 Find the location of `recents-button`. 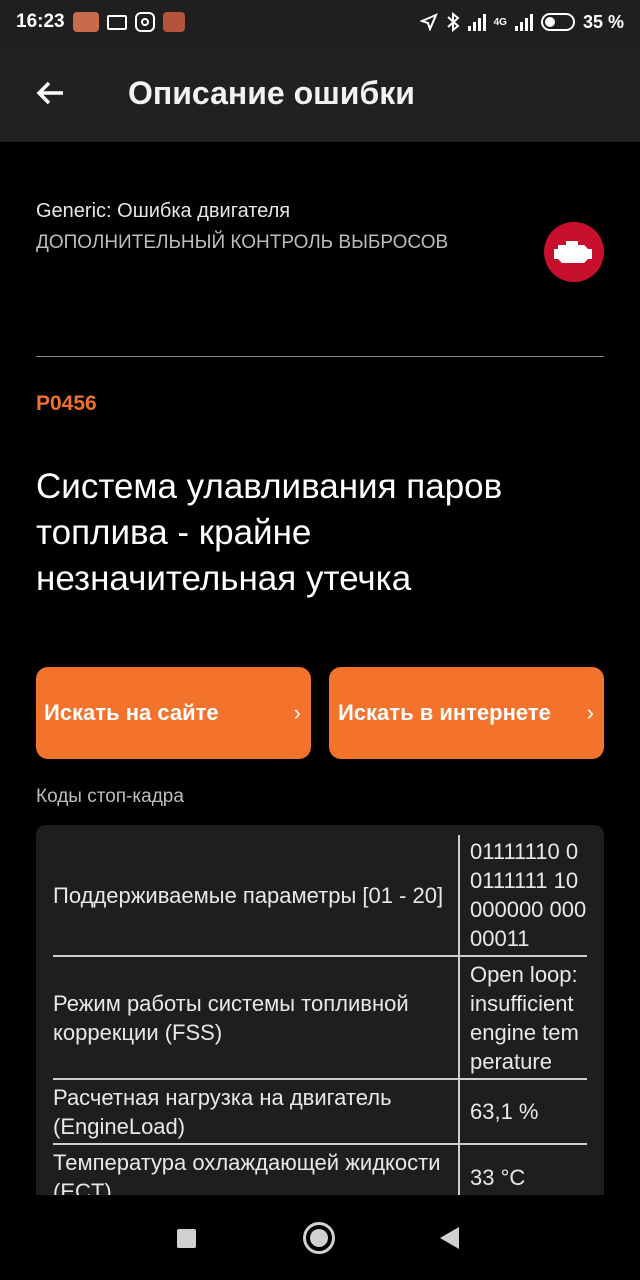

recents-button is located at coordinates (186, 1238).